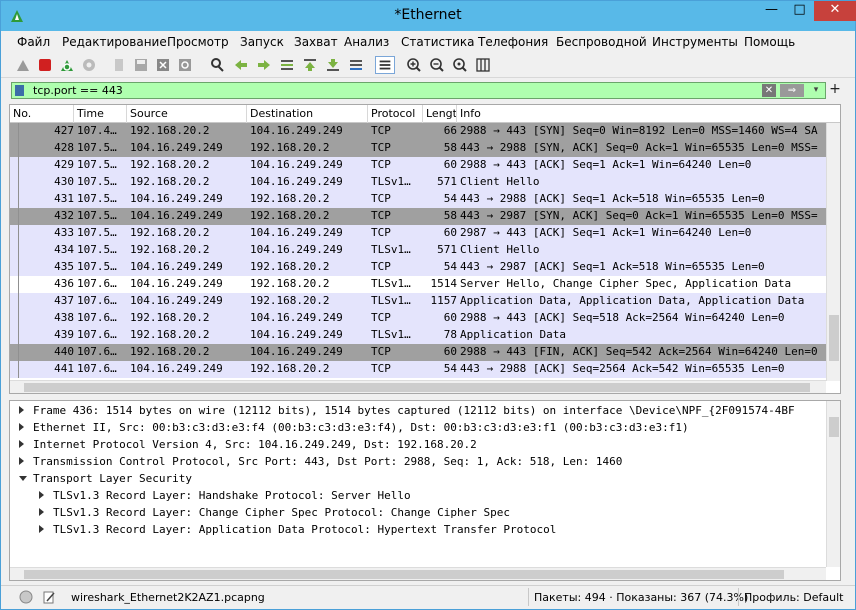  Describe the element at coordinates (404, 574) in the screenshot. I see `details-hscroll-thumb` at that location.